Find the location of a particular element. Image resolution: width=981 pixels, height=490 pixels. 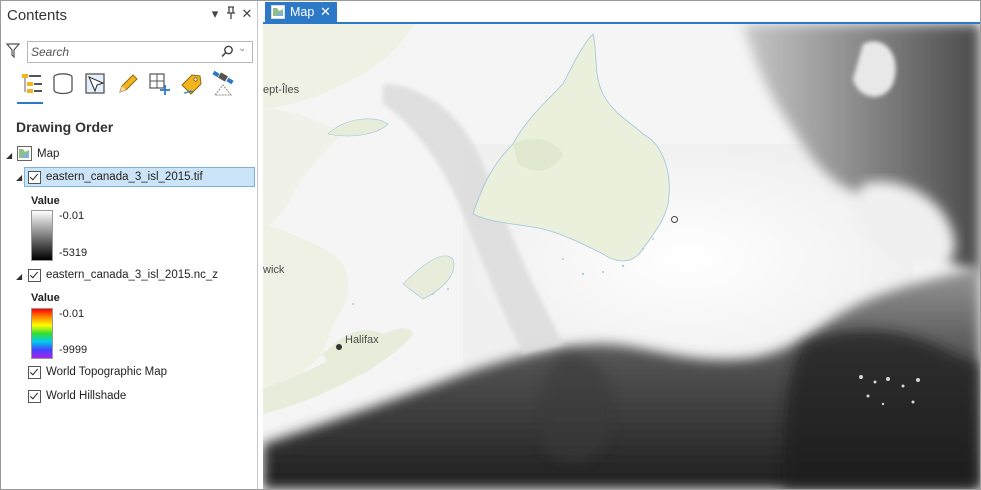

list-by-editing-icon is located at coordinates (128, 85).